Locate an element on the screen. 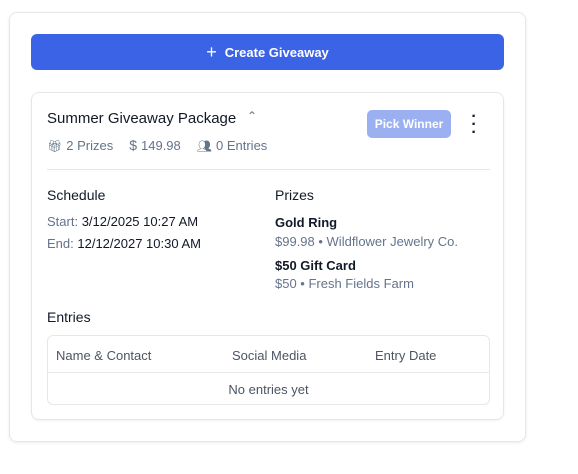  start-label: Start: is located at coordinates (63, 221).